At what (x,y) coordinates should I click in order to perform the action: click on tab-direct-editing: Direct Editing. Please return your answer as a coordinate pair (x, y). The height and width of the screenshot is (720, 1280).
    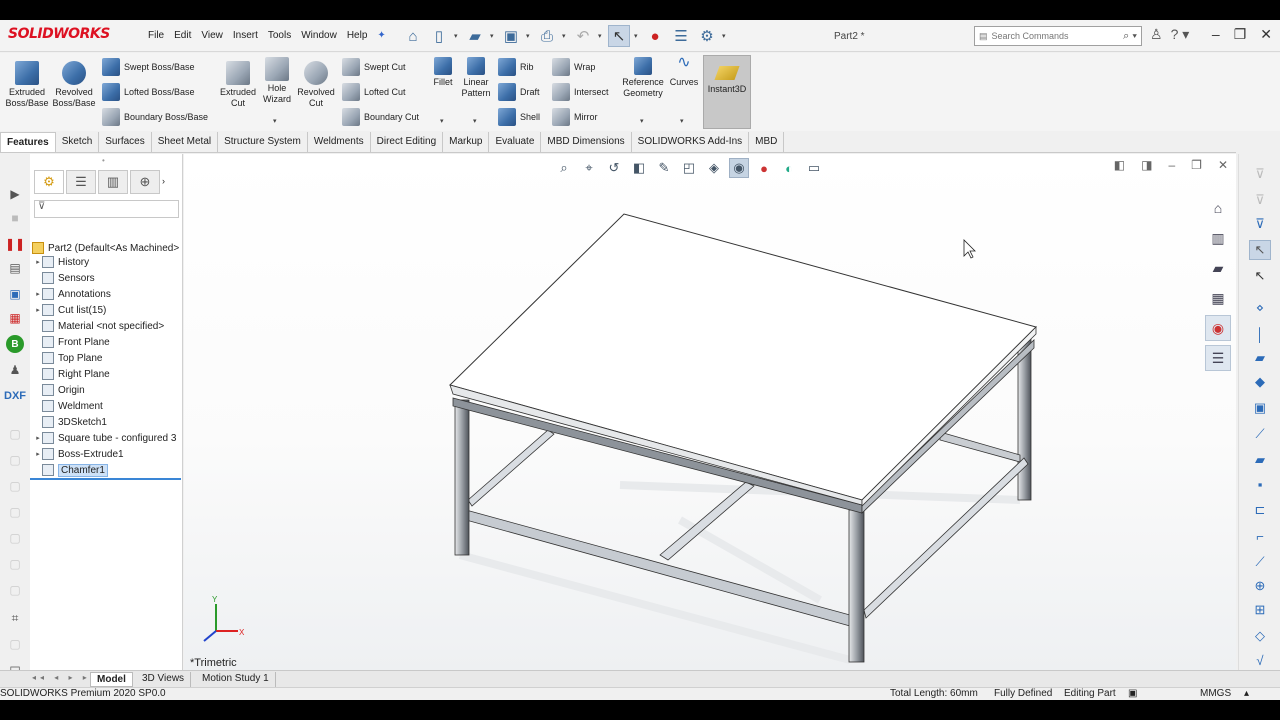
    Looking at the image, I should click on (407, 142).